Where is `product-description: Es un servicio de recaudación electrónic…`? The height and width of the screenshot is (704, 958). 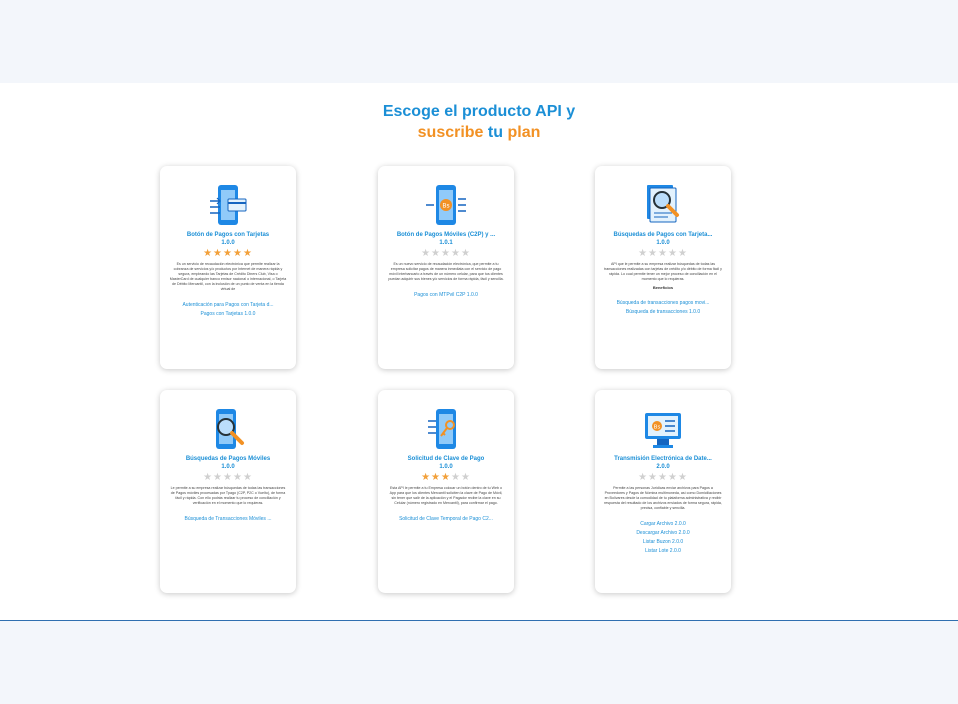 product-description: Es un servicio de recaudación electrónic… is located at coordinates (228, 276).